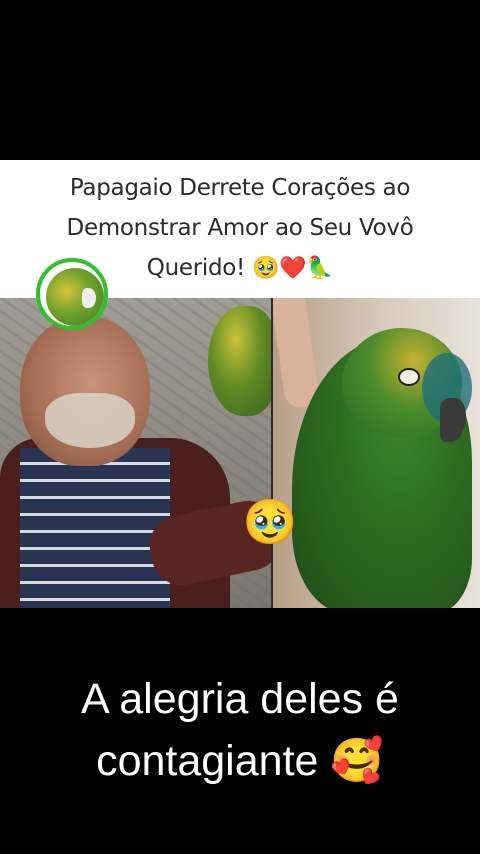 The width and height of the screenshot is (480, 854). I want to click on parrot-eye, so click(409, 377).